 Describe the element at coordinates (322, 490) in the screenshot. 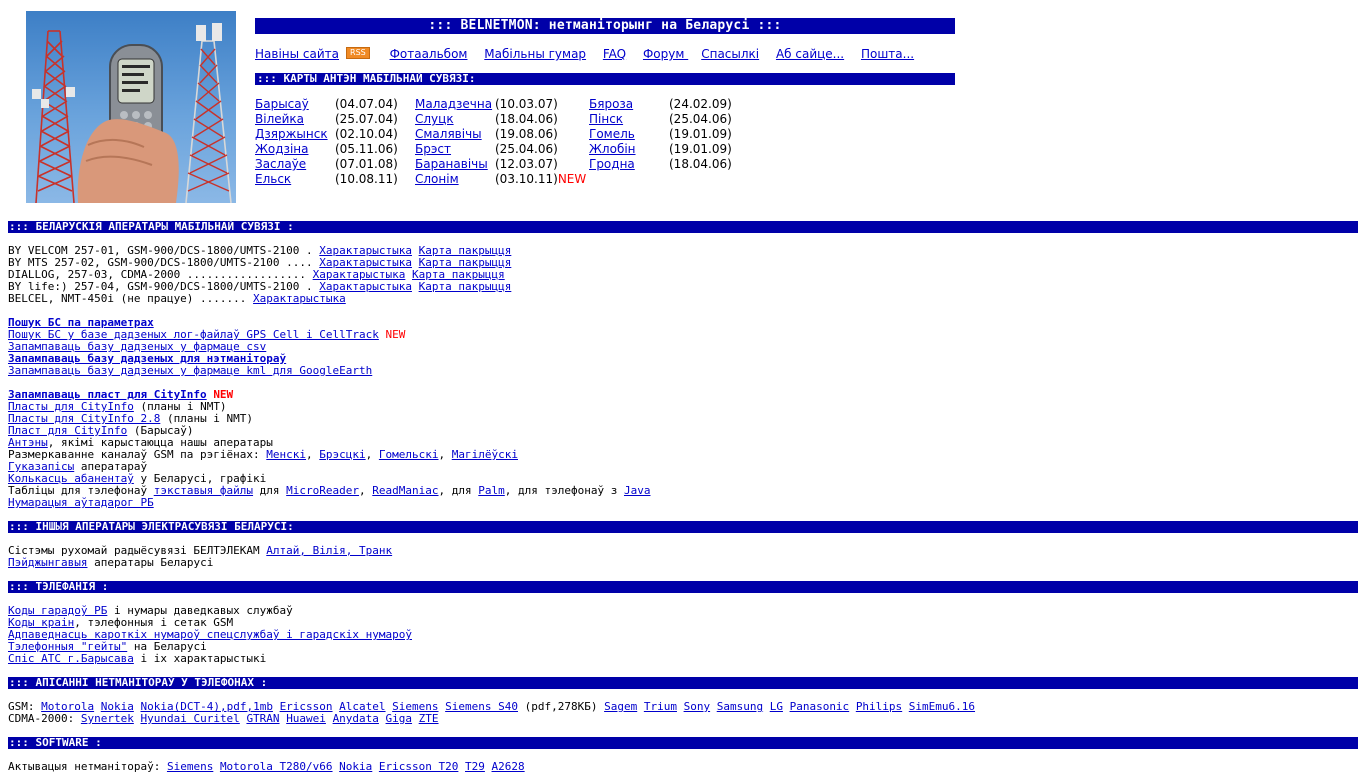

I see `microreader-link: MicroReader` at that location.